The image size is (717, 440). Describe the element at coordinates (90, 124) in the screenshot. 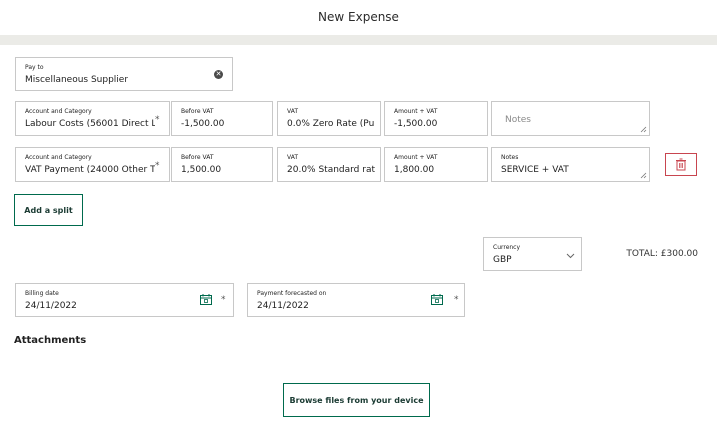

I see `account-value: Labour Costs (56001 Direct L` at that location.